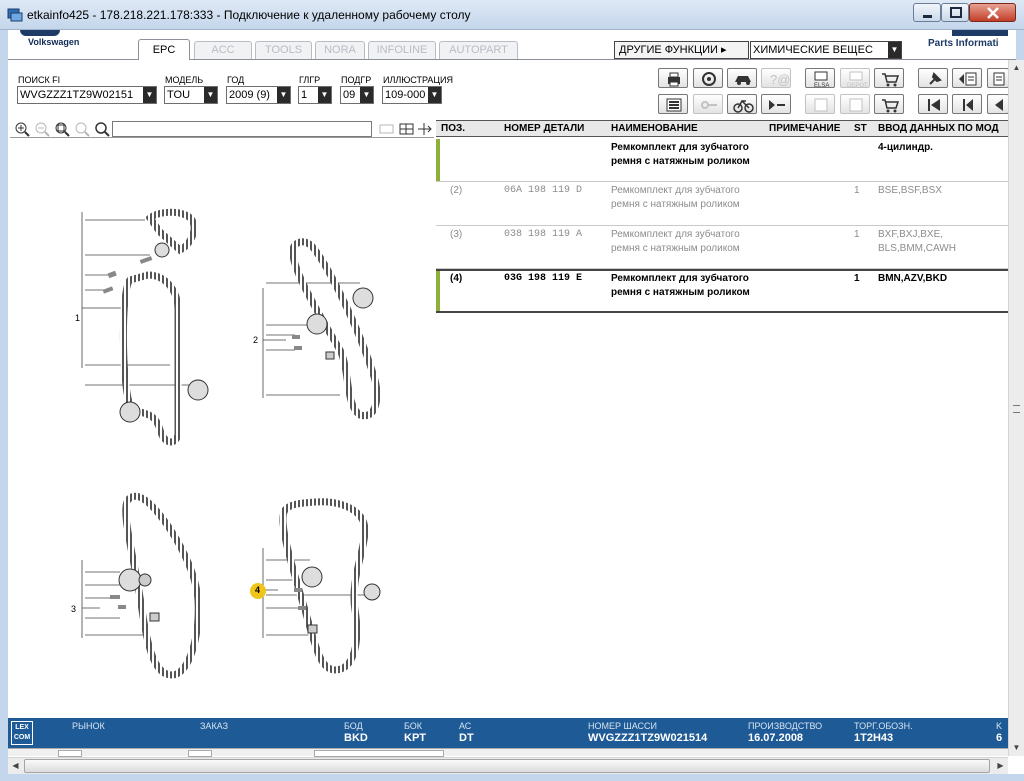  Describe the element at coordinates (855, 104) in the screenshot. I see `transfer-button` at that location.